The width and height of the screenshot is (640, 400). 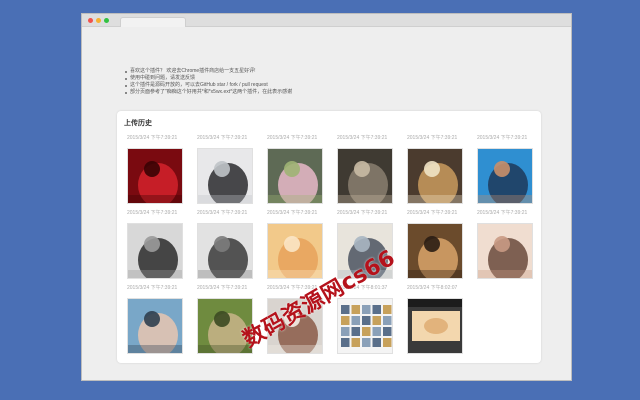 What do you see at coordinates (90, 20) in the screenshot?
I see `close-window-button` at bounding box center [90, 20].